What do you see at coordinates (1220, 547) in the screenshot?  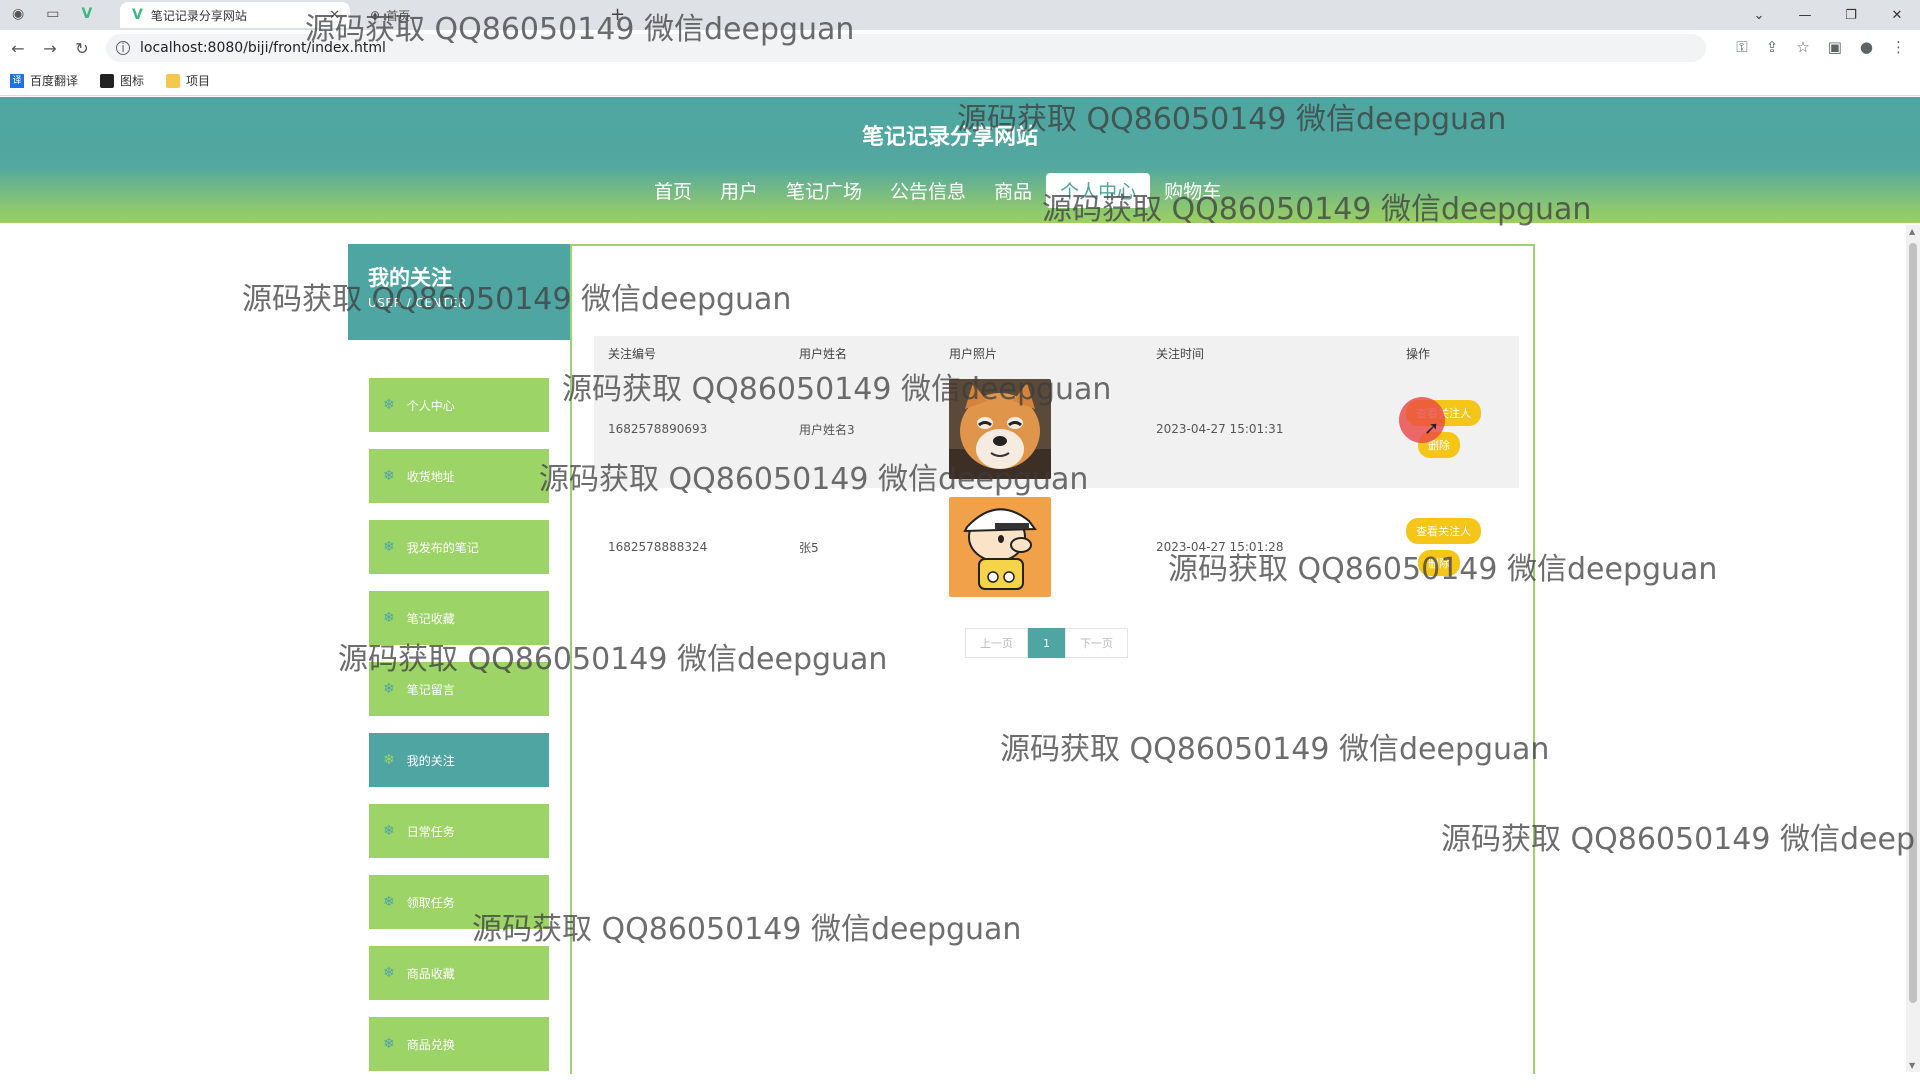 I see `cell-follow-time: 2023-04-27 15:01:28` at bounding box center [1220, 547].